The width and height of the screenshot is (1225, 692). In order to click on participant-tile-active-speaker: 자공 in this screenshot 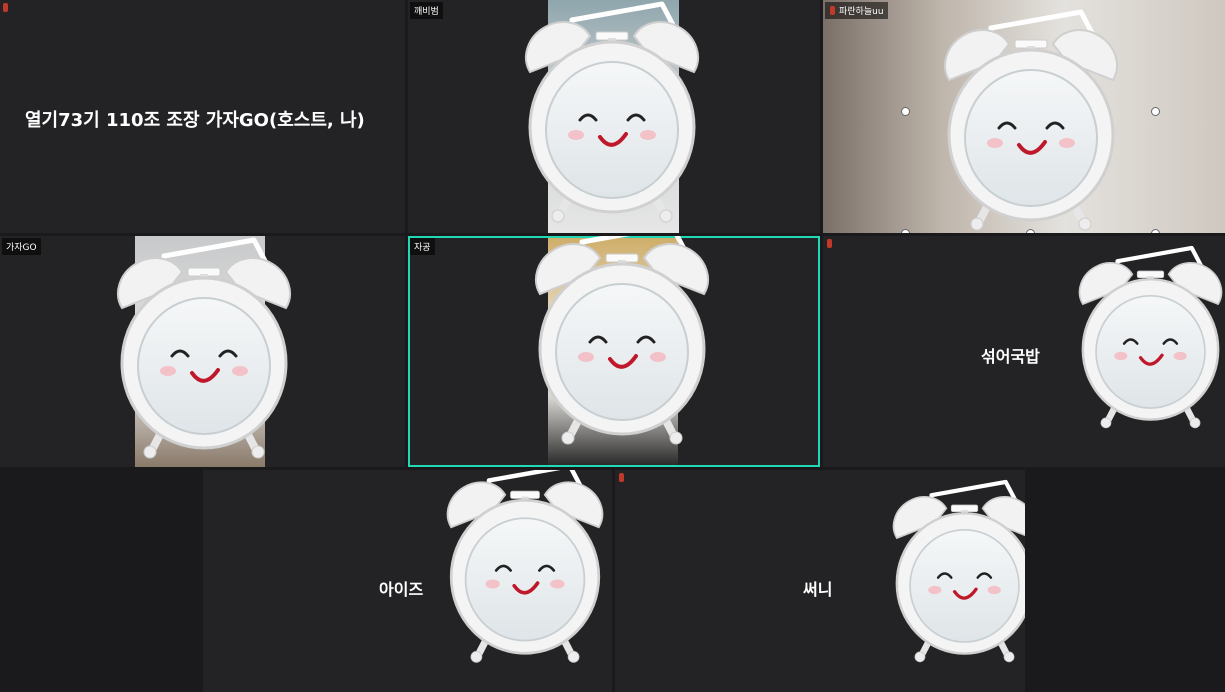, I will do `click(614, 351)`.